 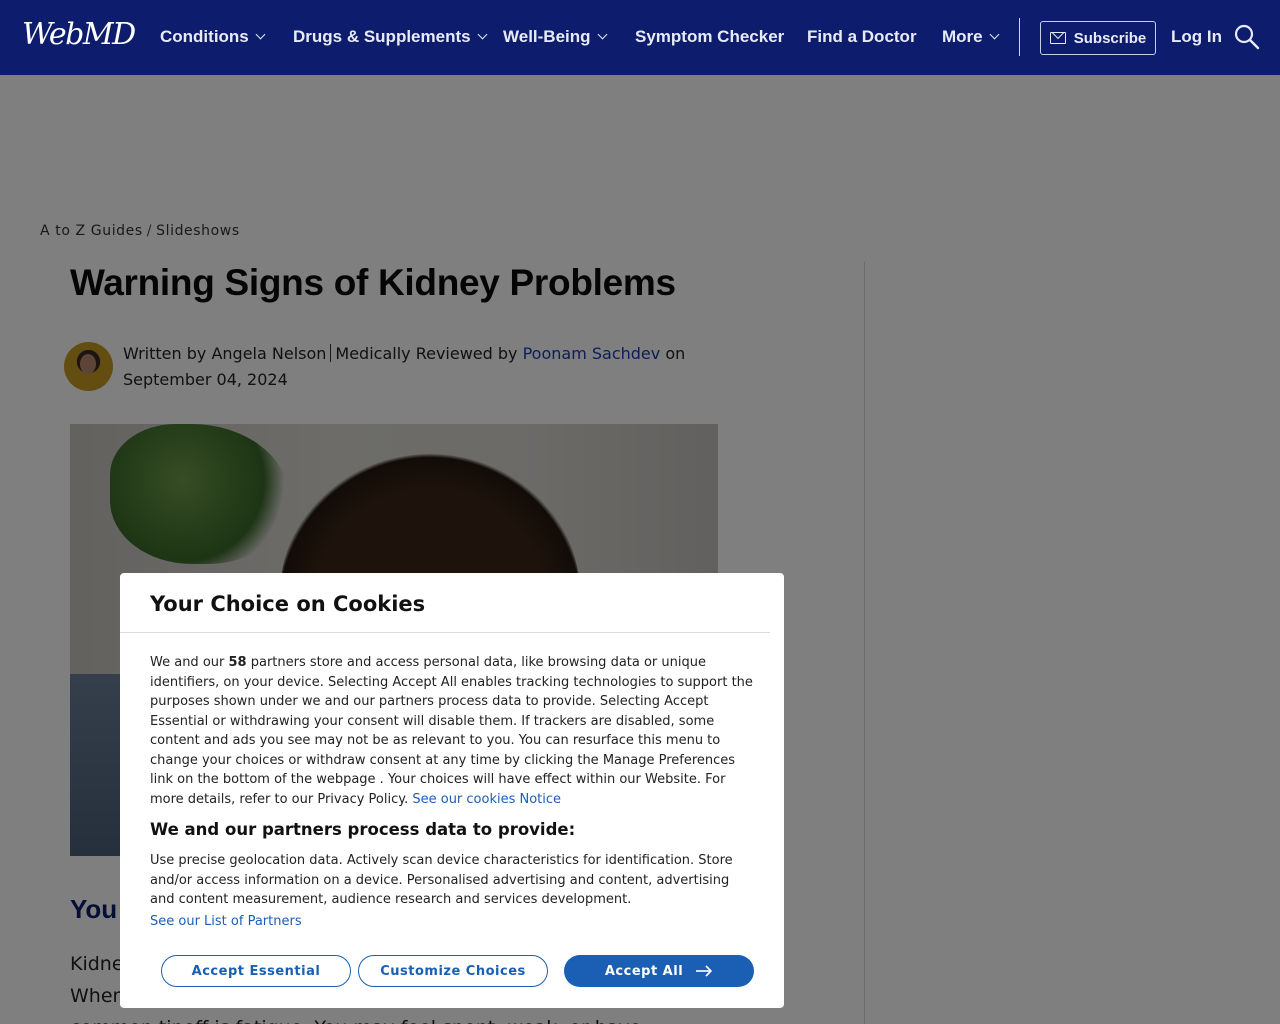 I want to click on nav-drugs-supplements: Drugs & Supplements, so click(x=390, y=37).